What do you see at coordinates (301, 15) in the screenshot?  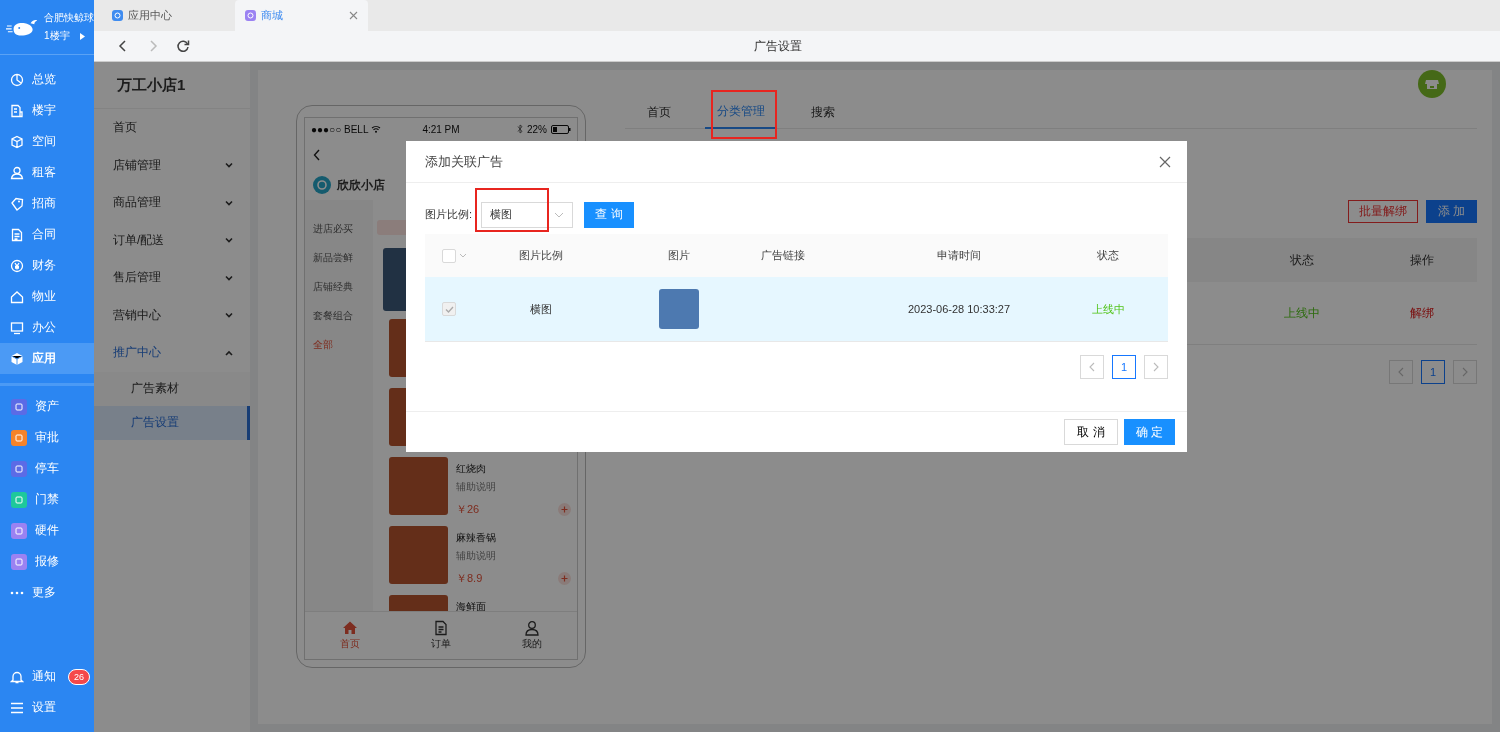 I see `browser-tab: 商城` at bounding box center [301, 15].